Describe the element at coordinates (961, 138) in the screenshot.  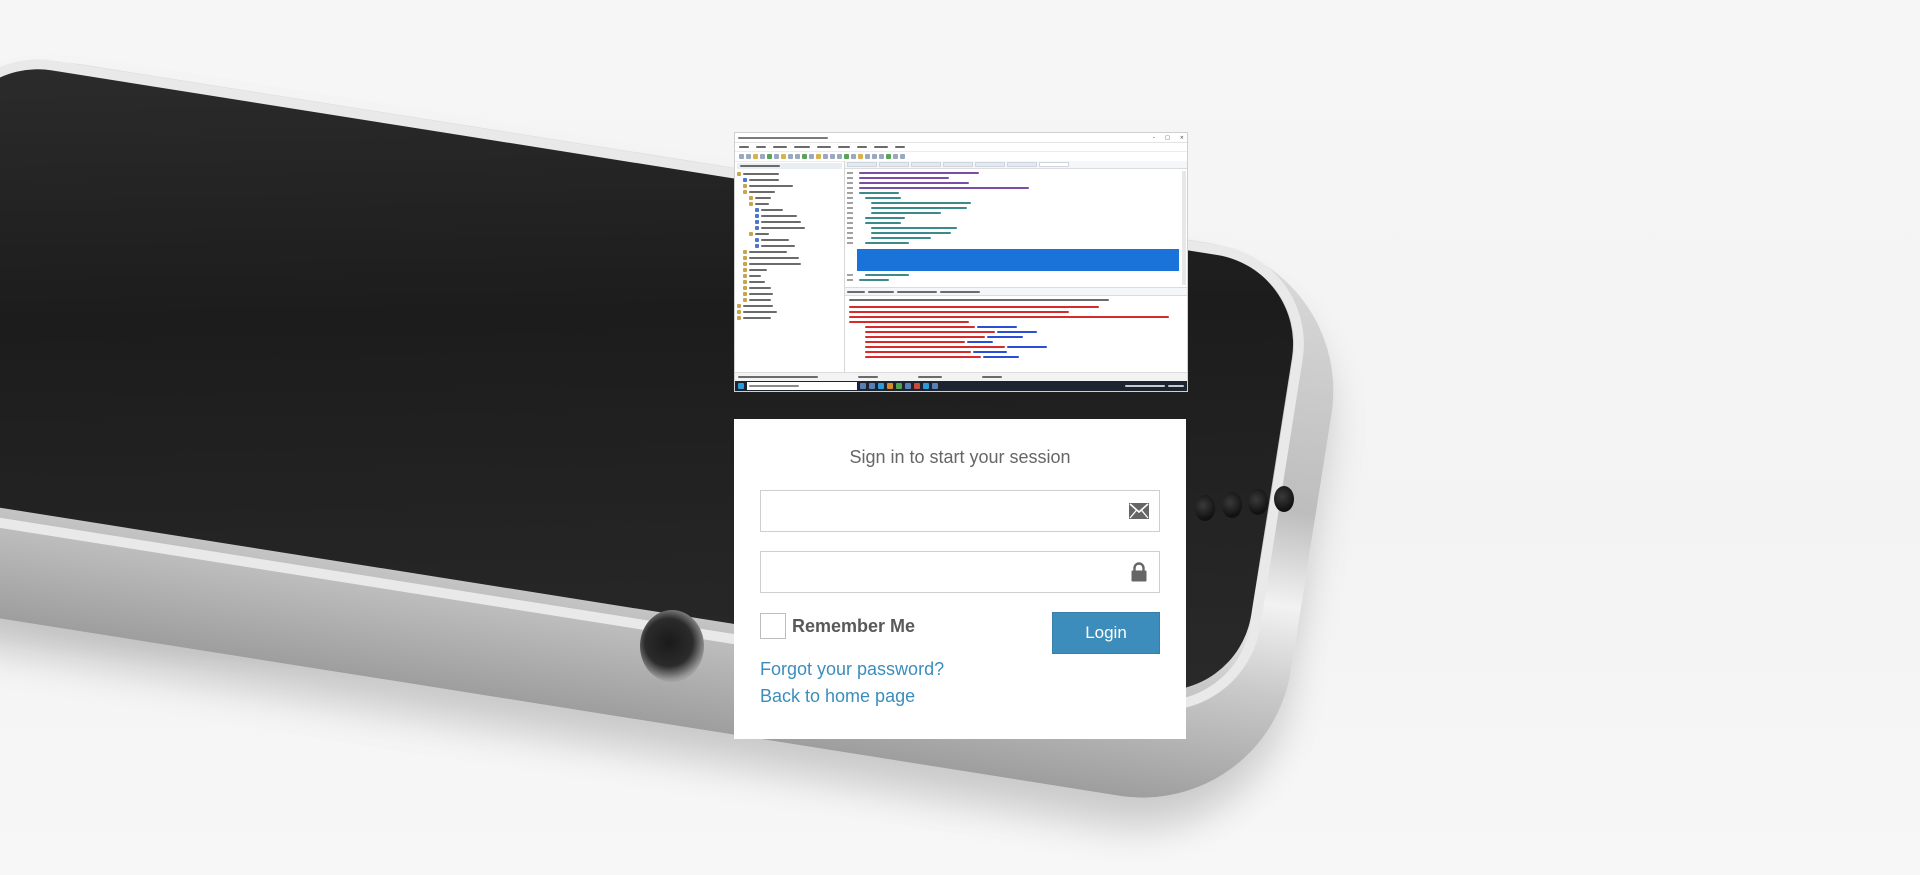
I see `thumb-titlebar: – □ ×` at that location.